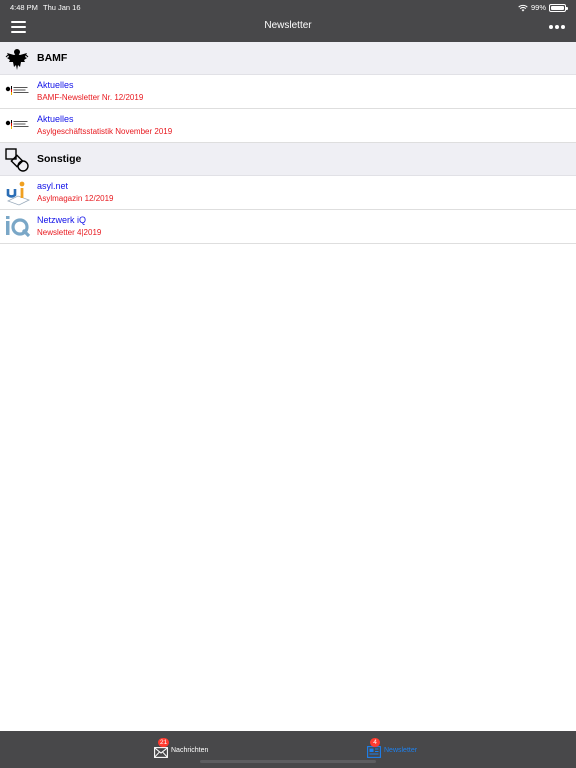 The width and height of the screenshot is (576, 768). Describe the element at coordinates (288, 193) in the screenshot. I see `list-item-asylnet: asyl.net Asylmagazin 12/2019` at that location.